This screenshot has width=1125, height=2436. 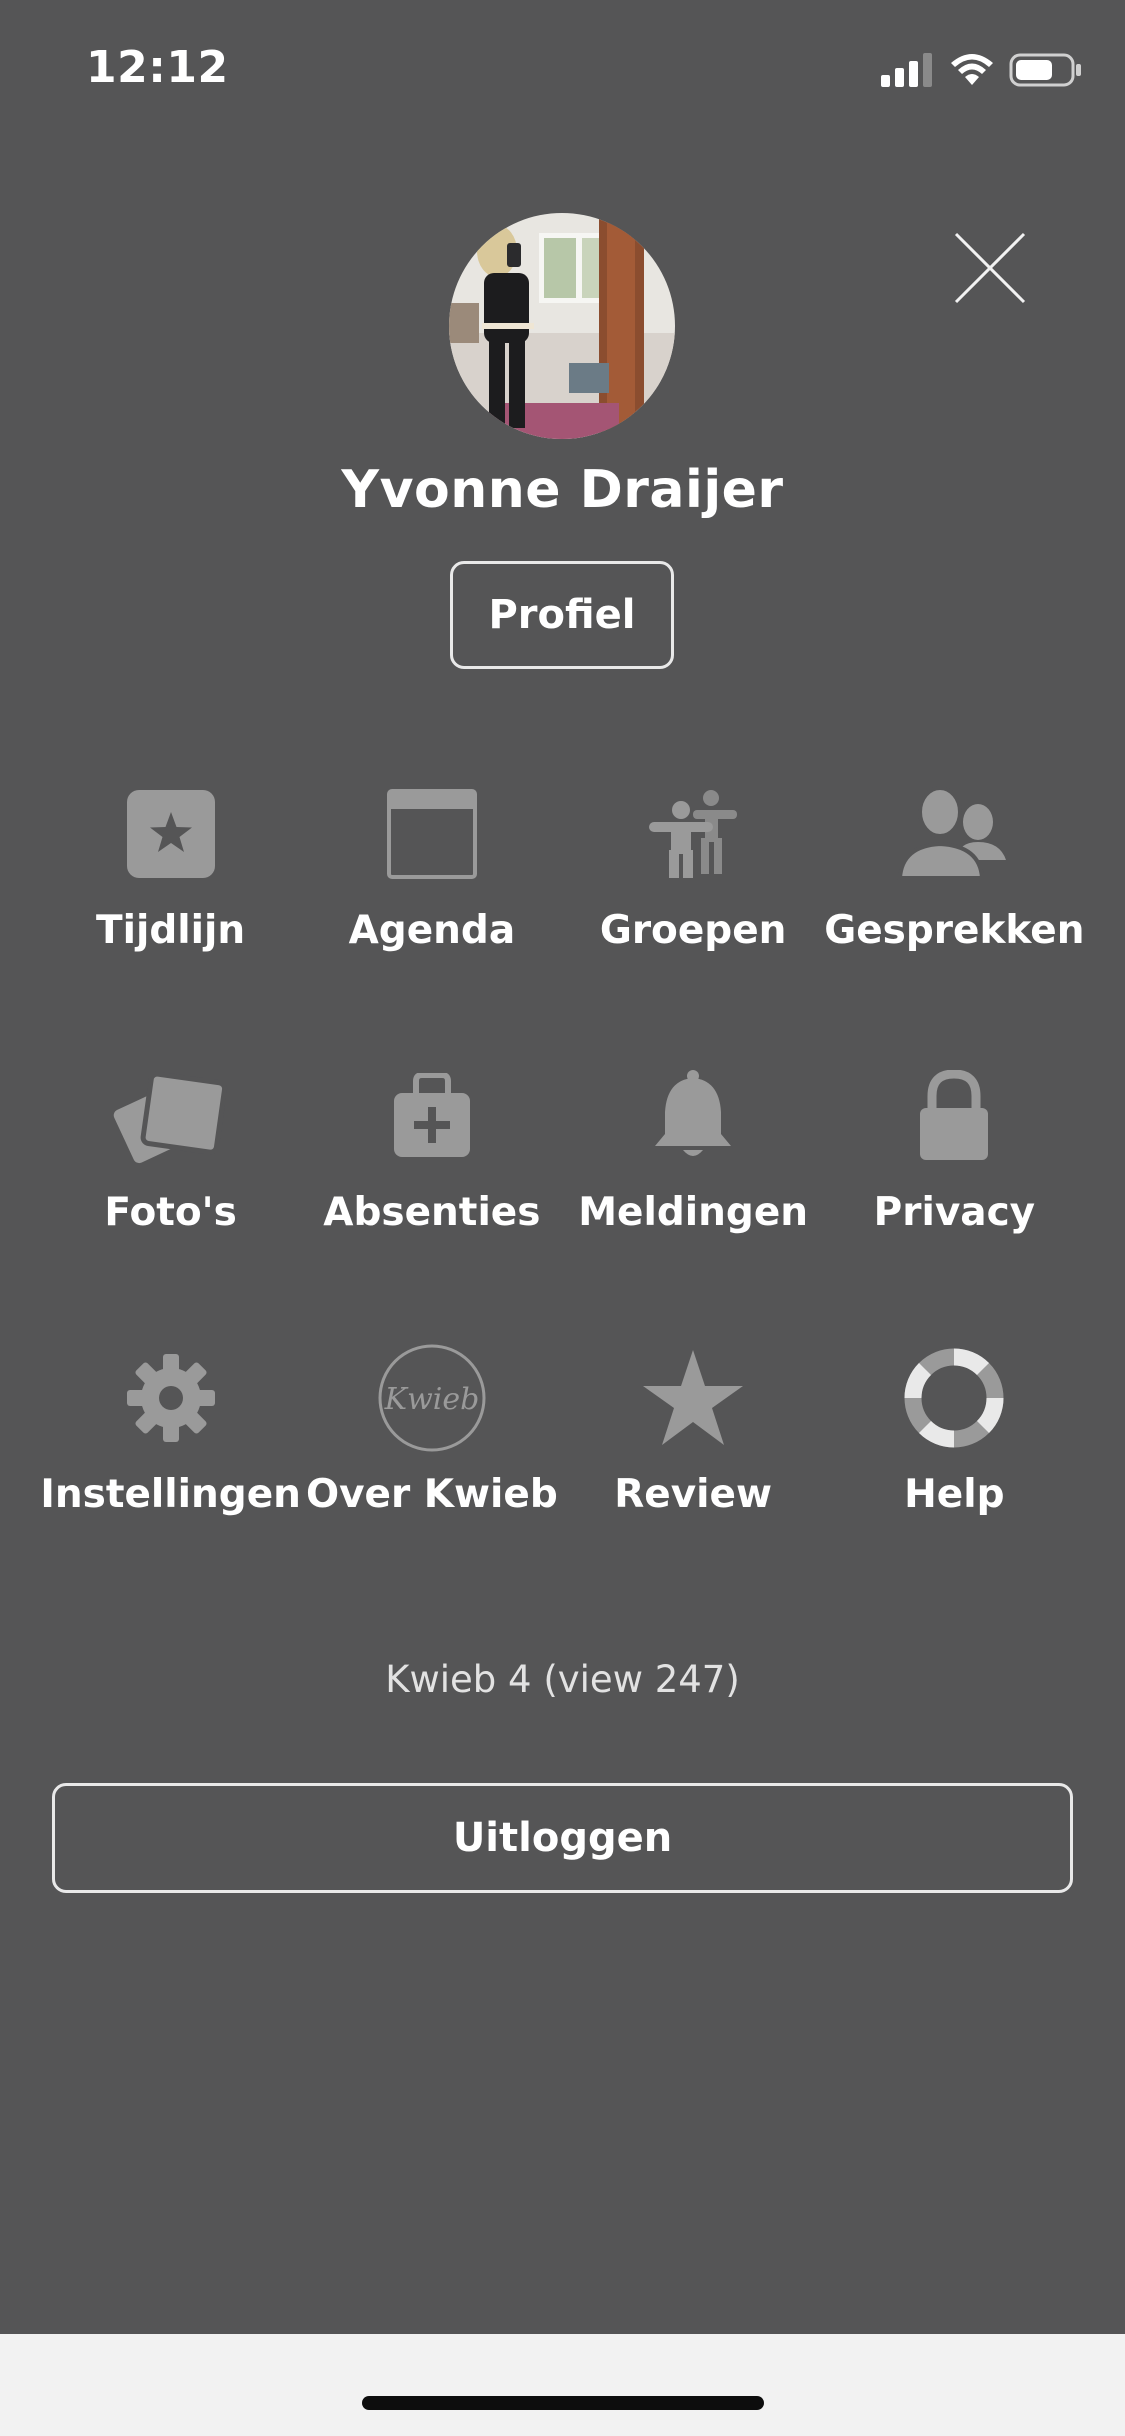 I want to click on status-time: 12:12, so click(x=157, y=67).